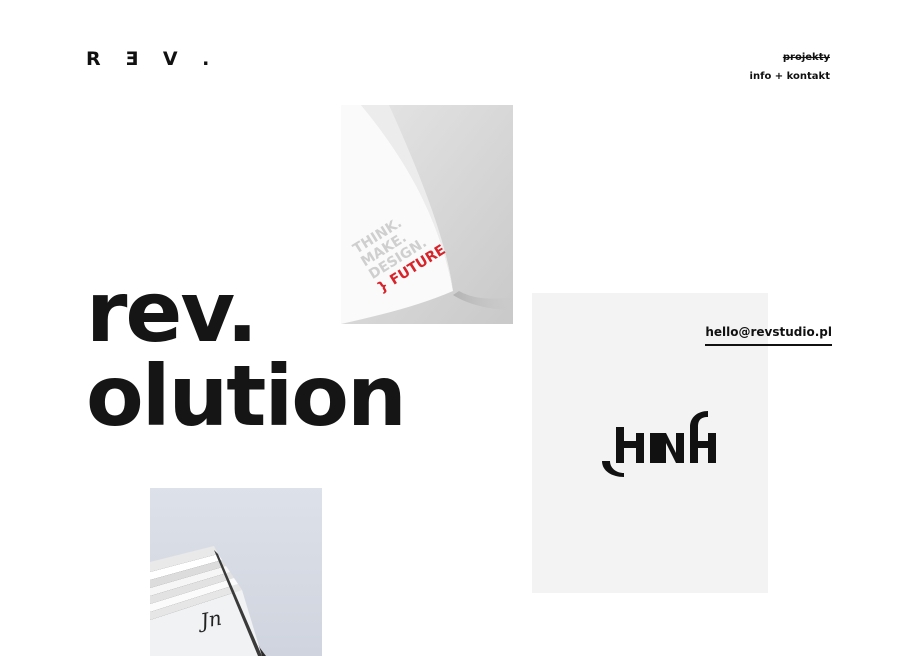  What do you see at coordinates (768, 335) in the screenshot?
I see `contact-email-link: hello@revstudio.pl` at bounding box center [768, 335].